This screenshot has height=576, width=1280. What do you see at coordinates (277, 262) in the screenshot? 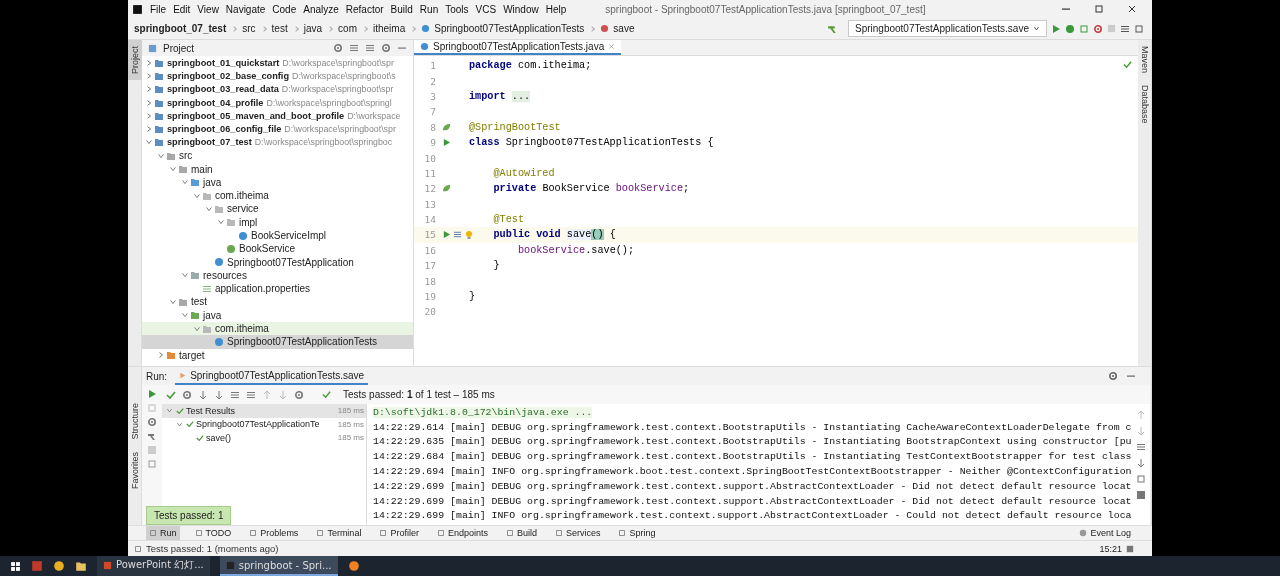
I see `tree-item: Springboot07TestApplication` at bounding box center [277, 262].